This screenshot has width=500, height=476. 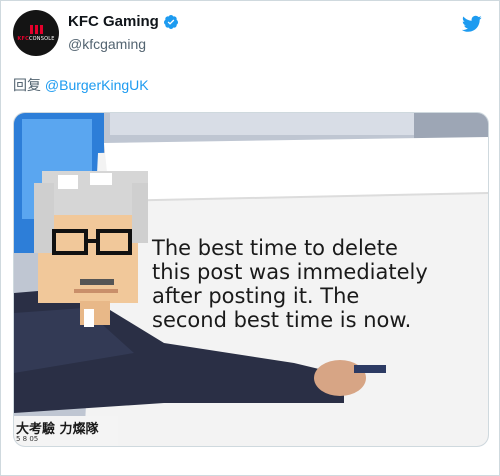 What do you see at coordinates (472, 24) in the screenshot?
I see `twitter-bird-icon` at bounding box center [472, 24].